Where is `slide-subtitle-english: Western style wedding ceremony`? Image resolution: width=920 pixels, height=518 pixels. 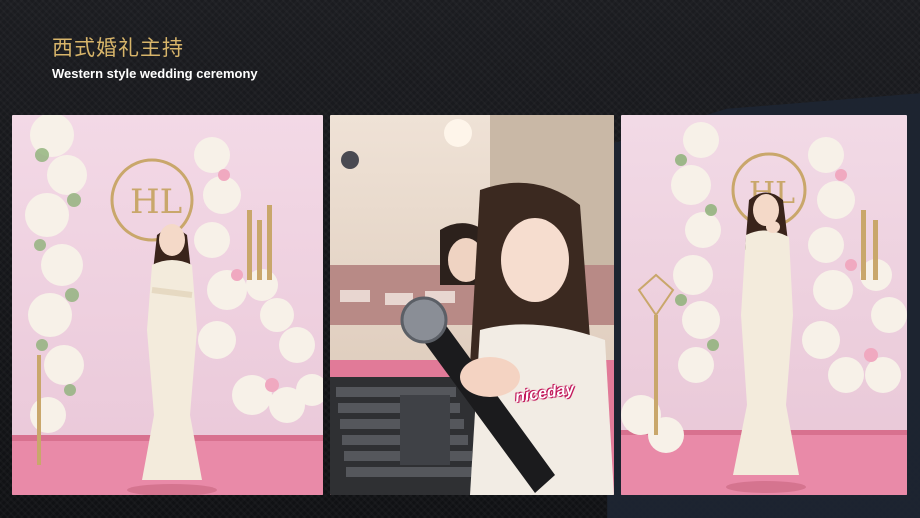
slide-subtitle-english: Western style wedding ceremony is located at coordinates (155, 73).